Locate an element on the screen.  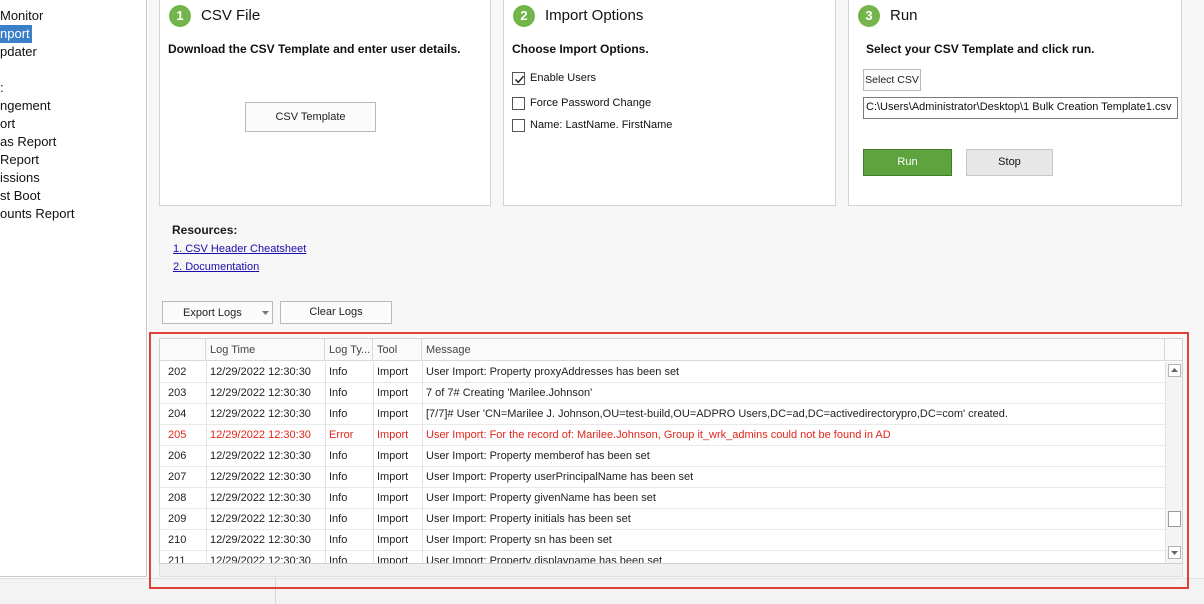
log-vertical-scrollbar is located at coordinates (1173, 462).